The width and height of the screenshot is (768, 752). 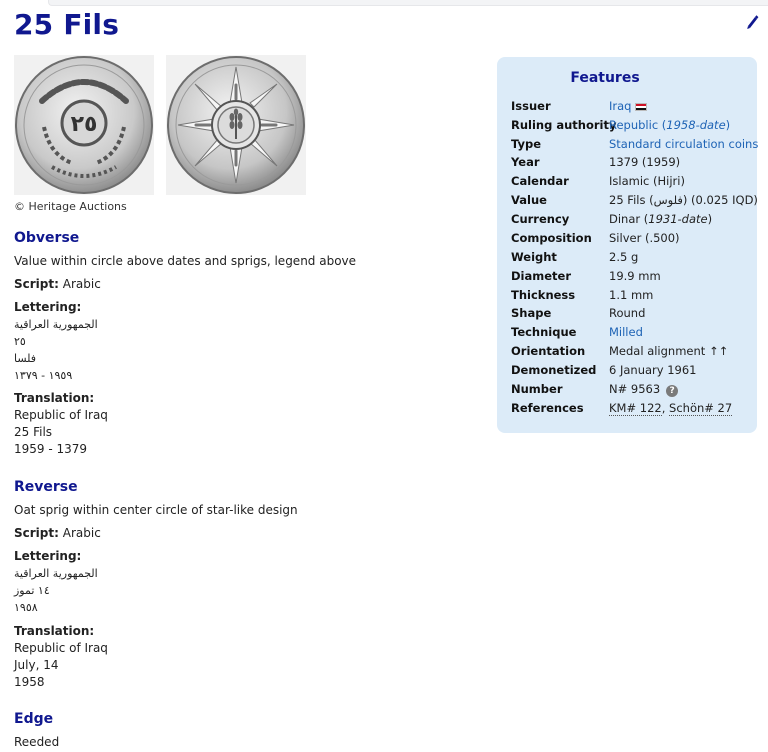 I want to click on feature-row-calendar: Calendar Islamic (Hijri), so click(x=634, y=183).